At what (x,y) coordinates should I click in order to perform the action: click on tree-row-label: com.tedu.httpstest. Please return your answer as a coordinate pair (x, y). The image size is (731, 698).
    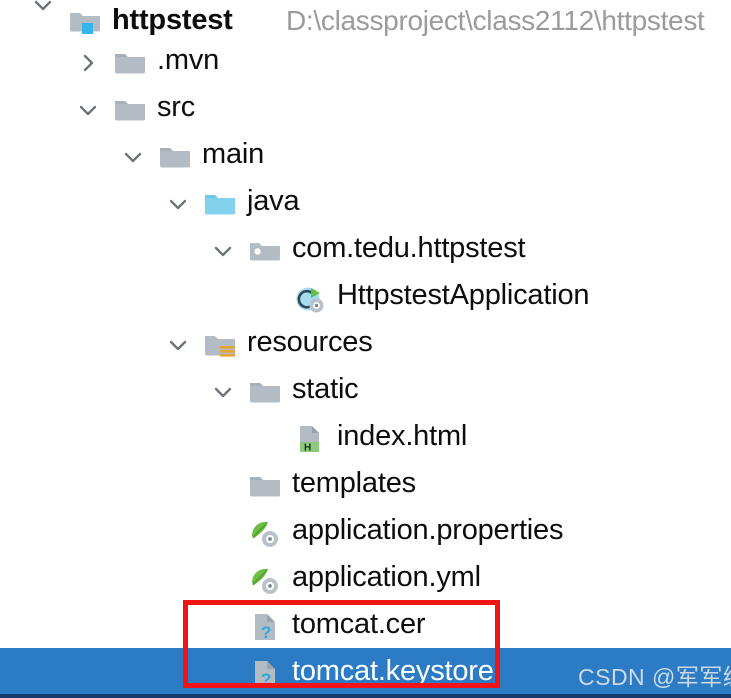
    Looking at the image, I should click on (409, 248).